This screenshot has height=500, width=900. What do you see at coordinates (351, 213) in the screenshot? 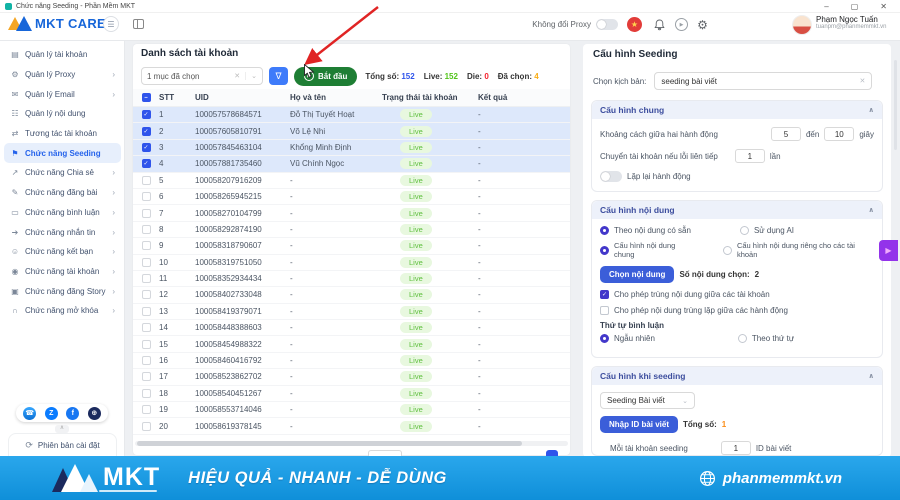
I see `table-row: 7 100058270104799 - Live -` at bounding box center [351, 213].